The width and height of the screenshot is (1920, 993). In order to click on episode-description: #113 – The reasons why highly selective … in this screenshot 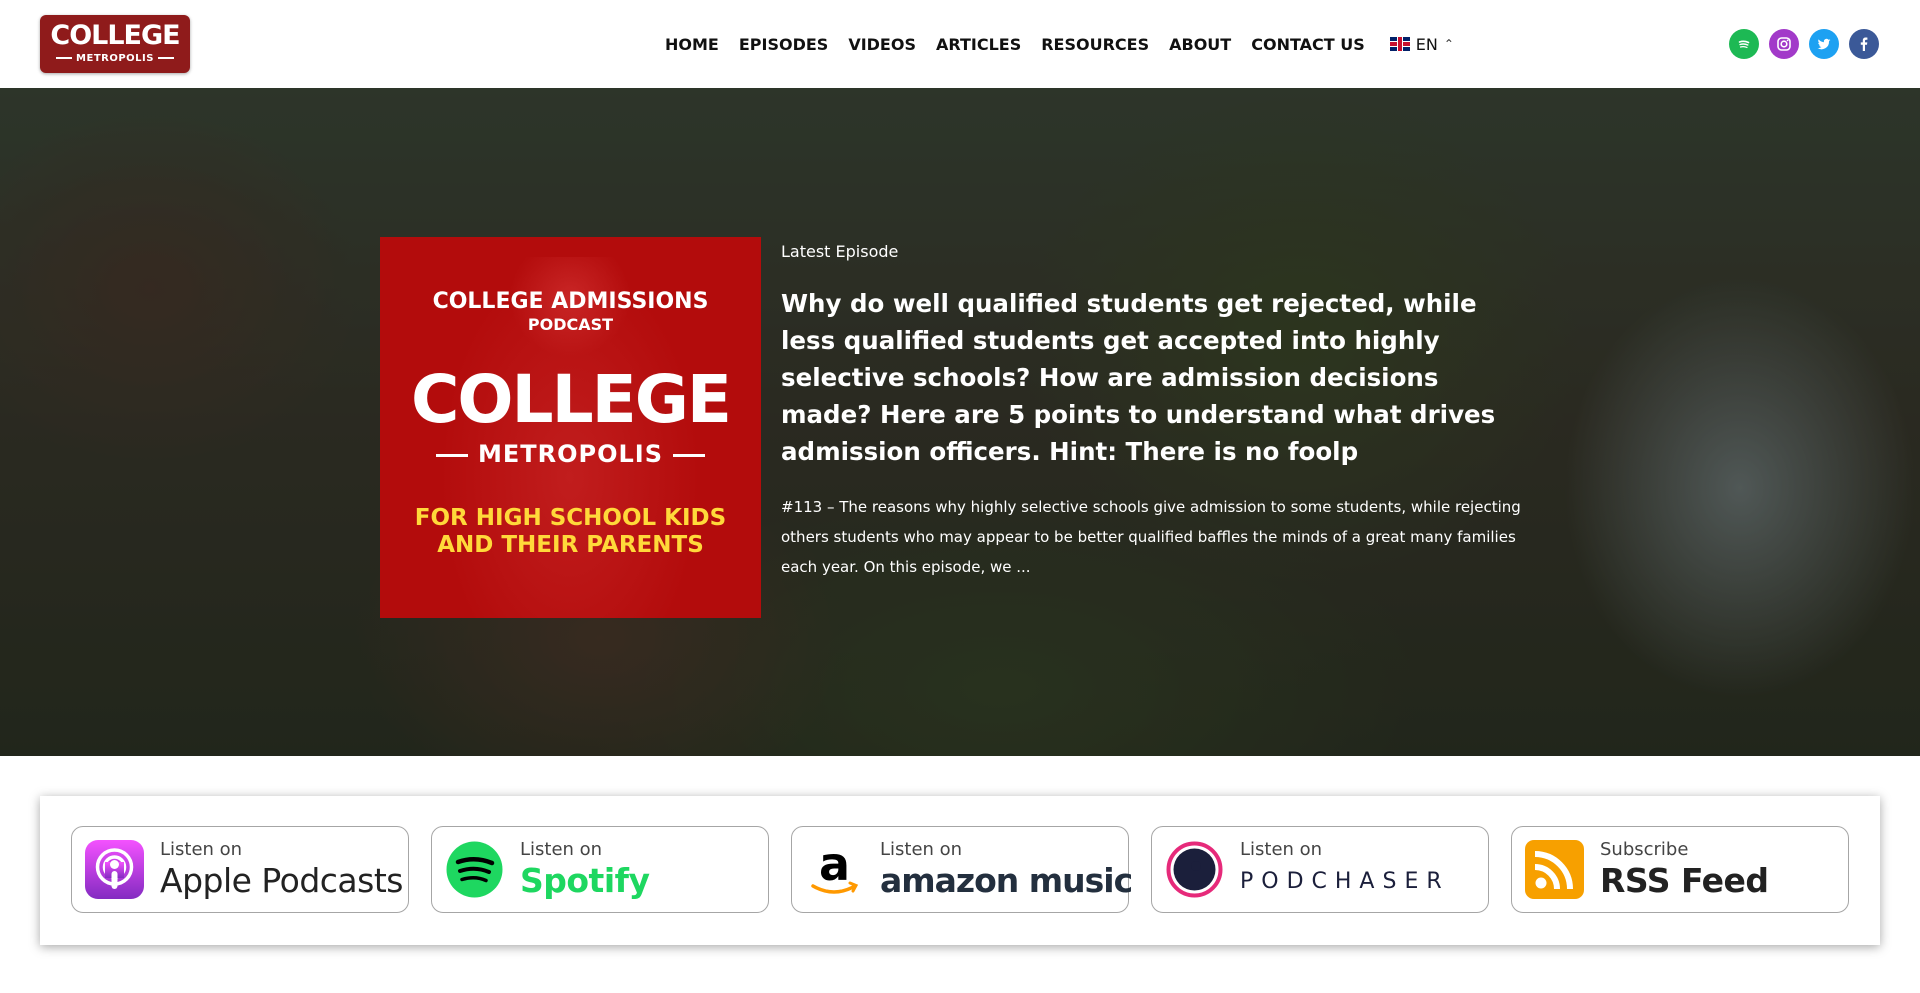, I will do `click(1151, 537)`.